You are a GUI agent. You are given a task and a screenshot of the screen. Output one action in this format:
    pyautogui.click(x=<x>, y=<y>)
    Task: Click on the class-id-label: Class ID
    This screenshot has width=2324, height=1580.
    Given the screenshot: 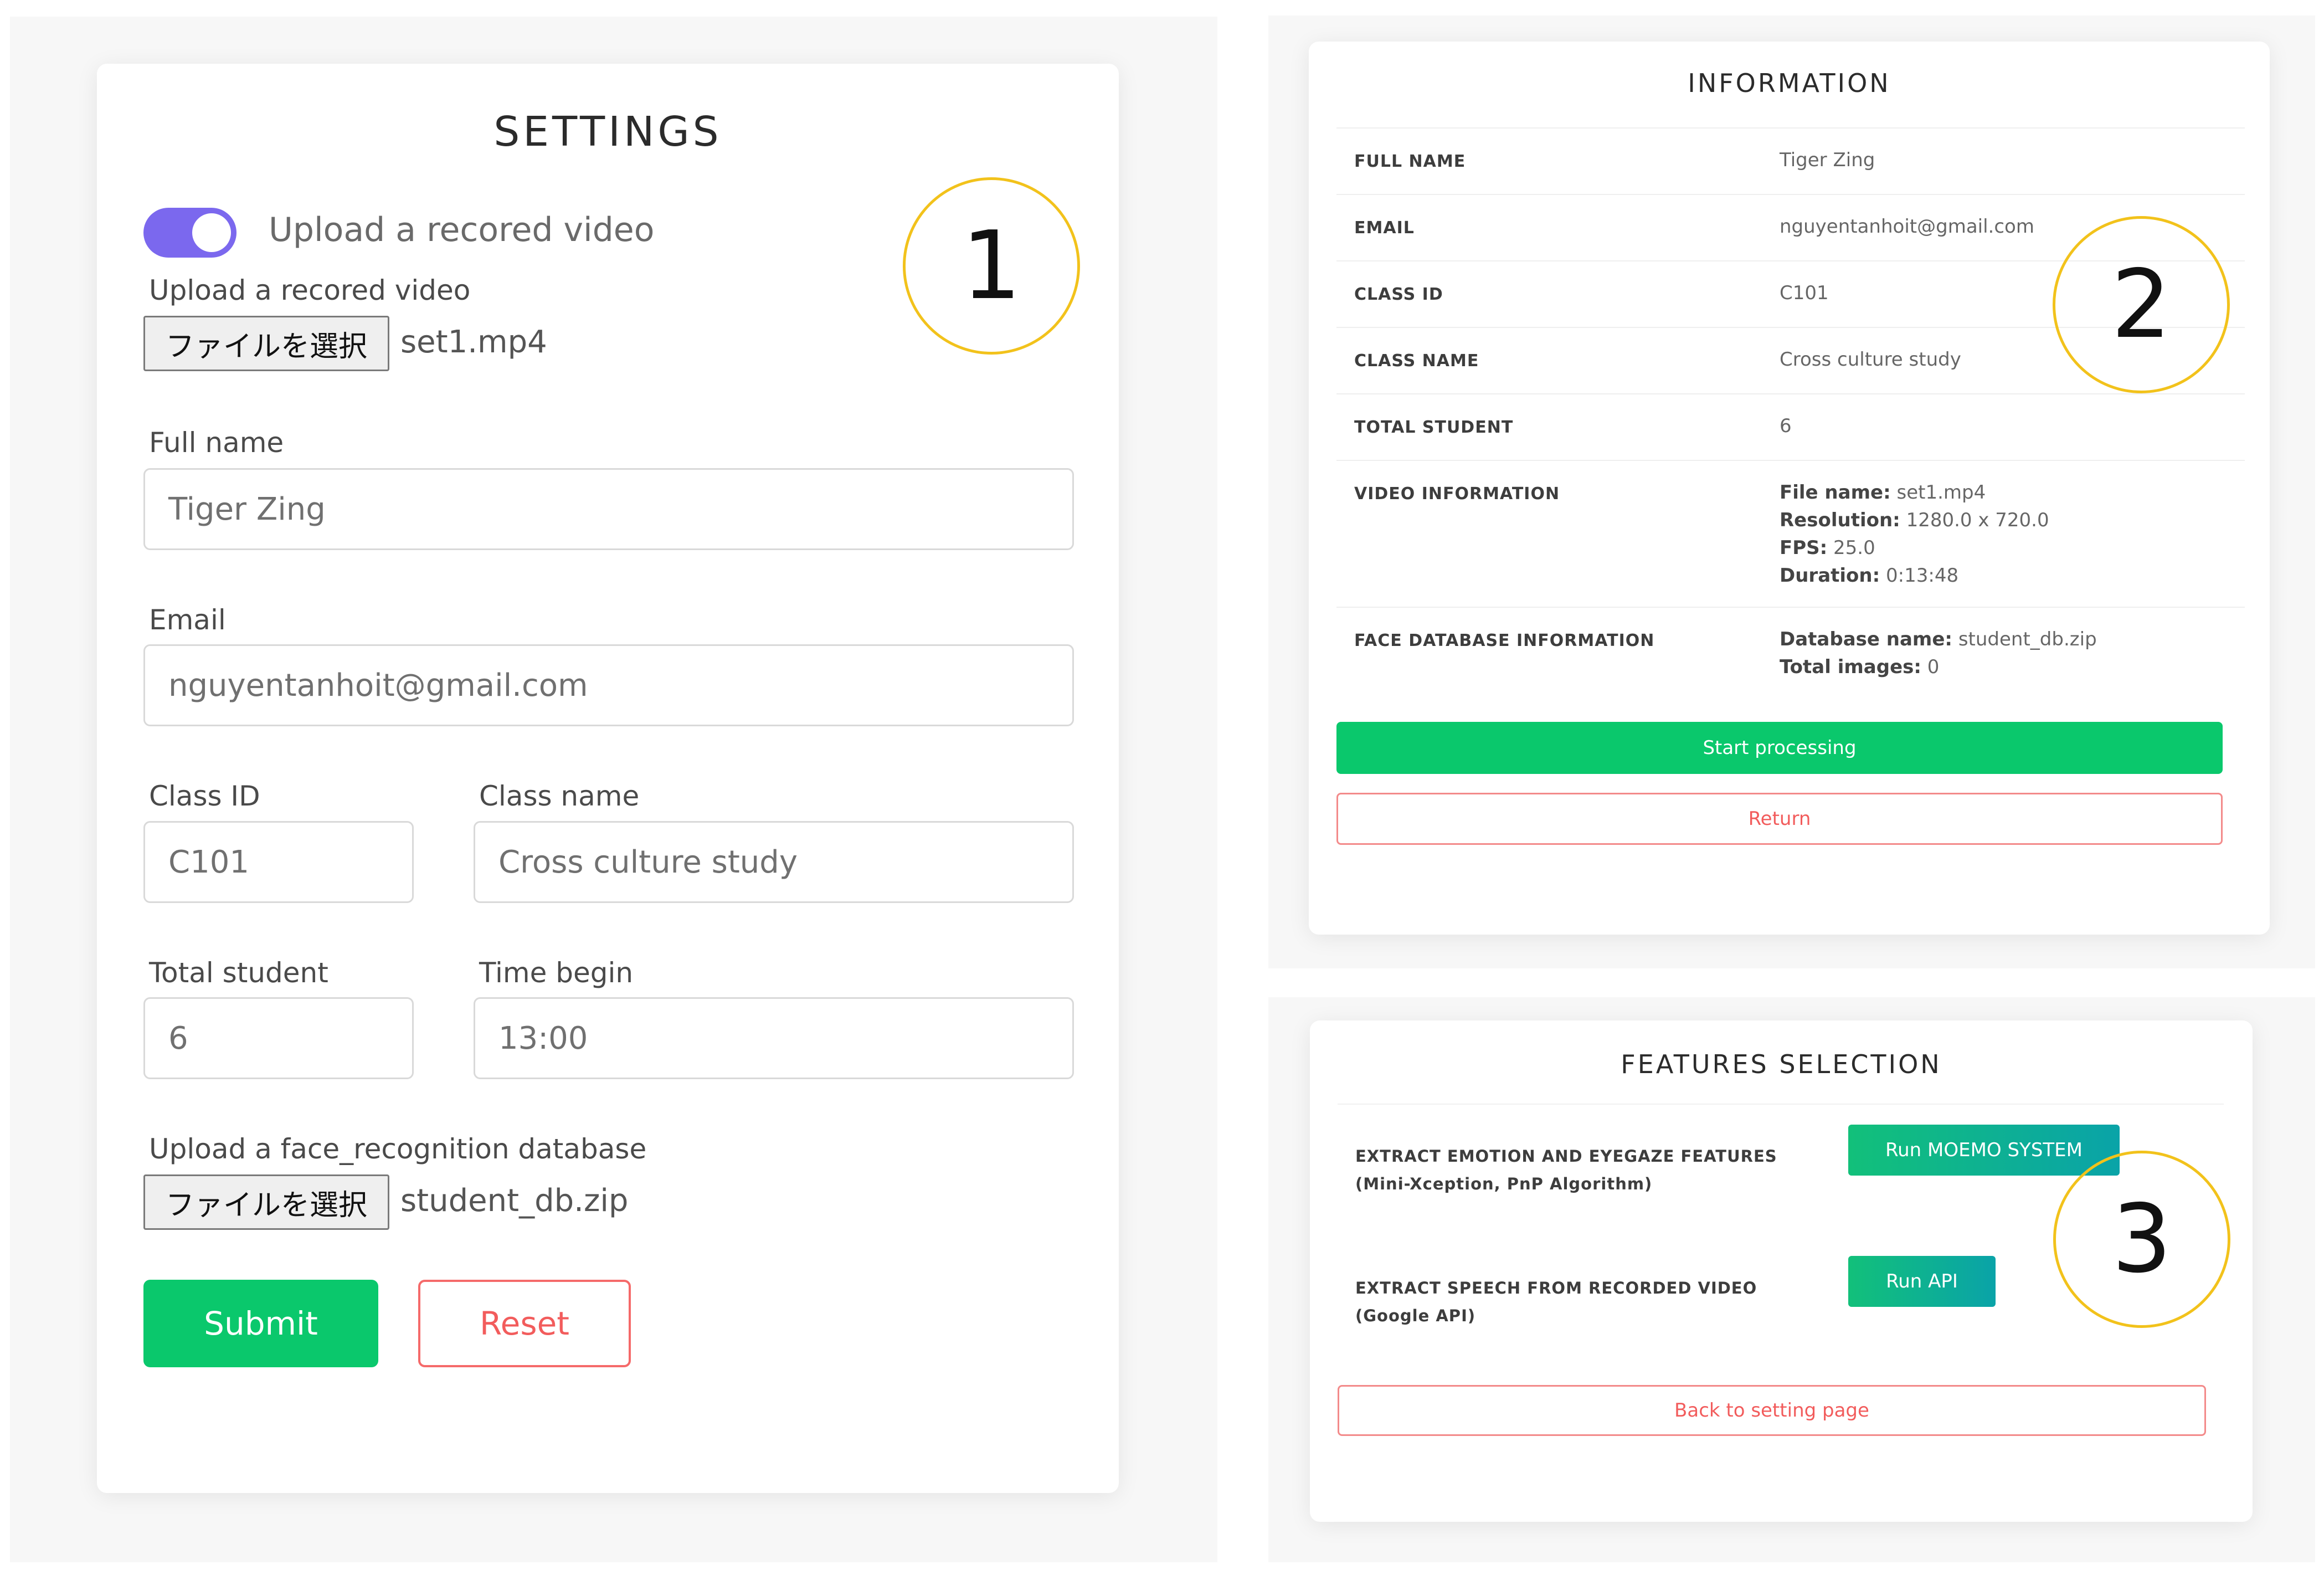 What is the action you would take?
    pyautogui.click(x=204, y=796)
    